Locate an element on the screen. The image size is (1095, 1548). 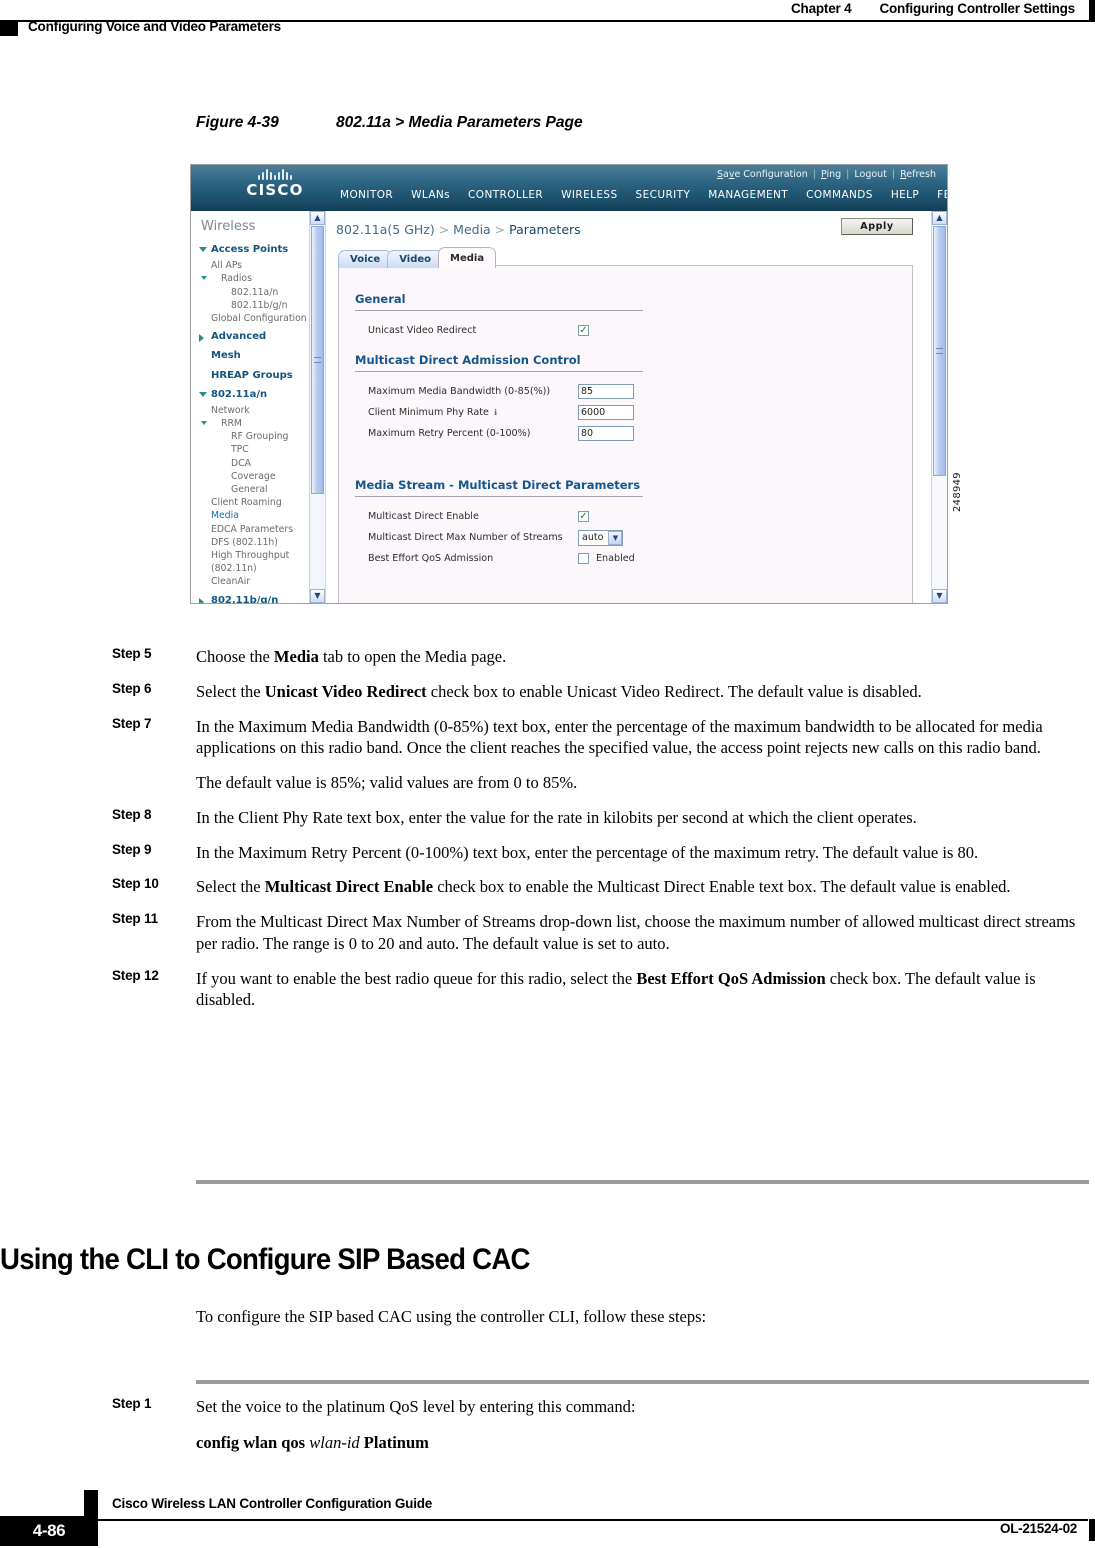
nav-commands: COMMANDS is located at coordinates (839, 200).